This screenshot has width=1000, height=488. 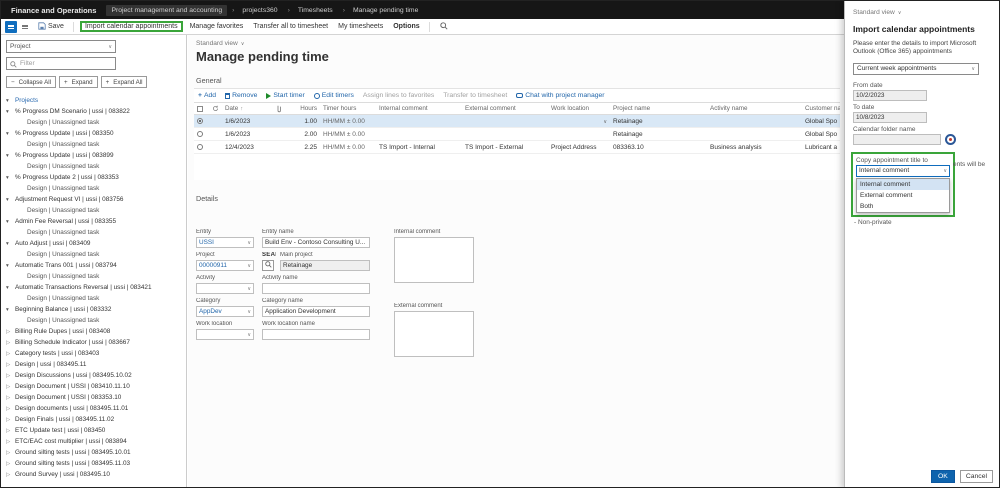 What do you see at coordinates (316, 334) in the screenshot?
I see `work-location-name-input` at bounding box center [316, 334].